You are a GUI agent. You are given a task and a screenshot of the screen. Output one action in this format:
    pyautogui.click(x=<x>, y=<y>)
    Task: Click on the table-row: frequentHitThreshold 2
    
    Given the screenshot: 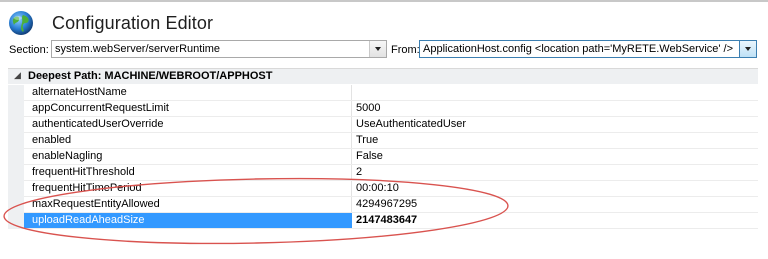 What is the action you would take?
    pyautogui.click(x=383, y=173)
    